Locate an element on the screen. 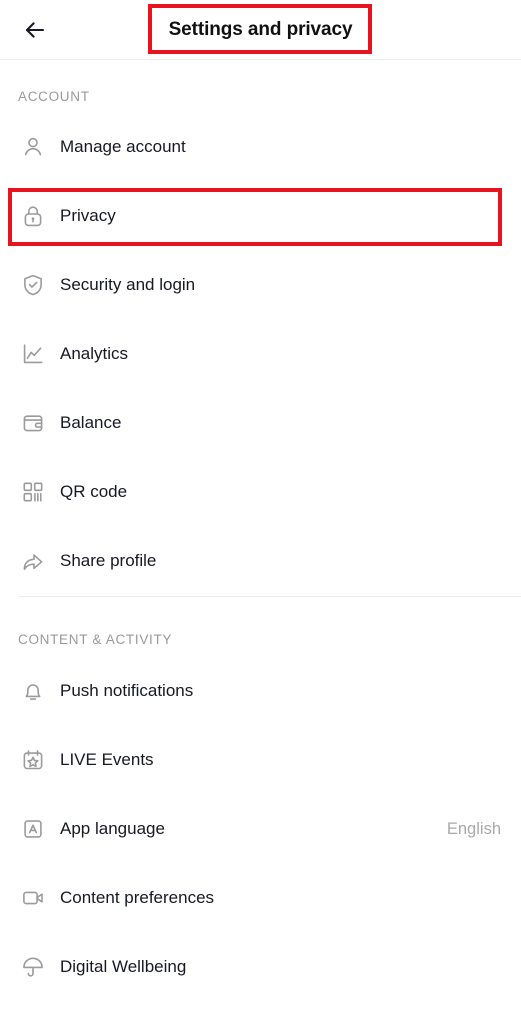 This screenshot has height=1017, width=521. settings-row-label: Balance is located at coordinates (91, 422).